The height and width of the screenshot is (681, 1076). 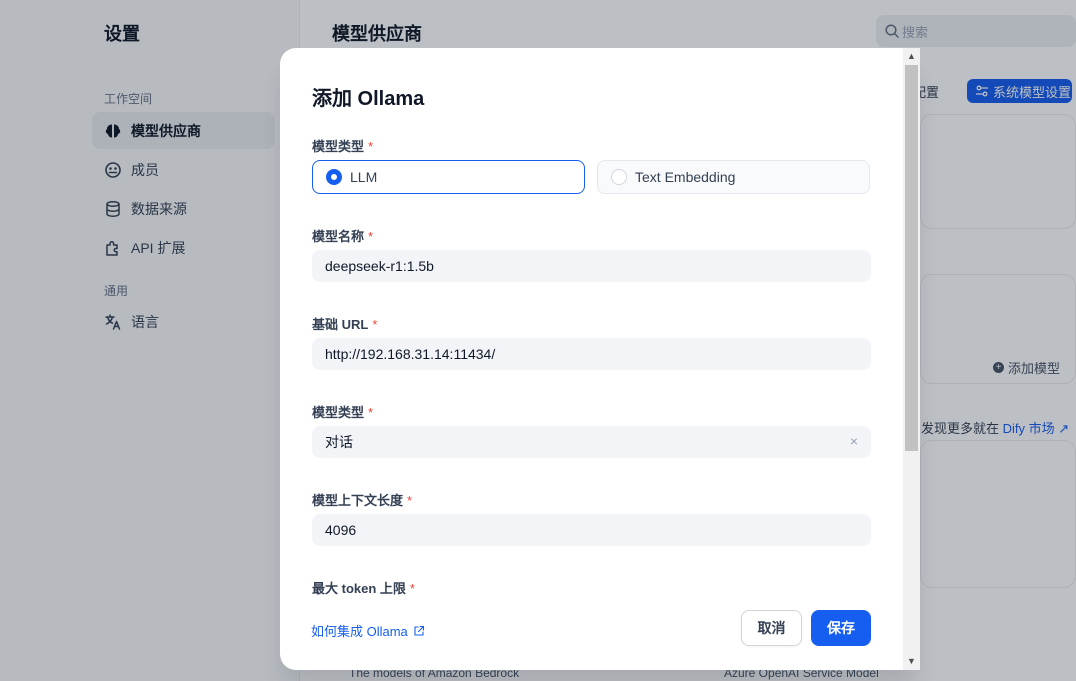 What do you see at coordinates (379, 266) in the screenshot?
I see `input-value: deepseek-r1:1.5b` at bounding box center [379, 266].